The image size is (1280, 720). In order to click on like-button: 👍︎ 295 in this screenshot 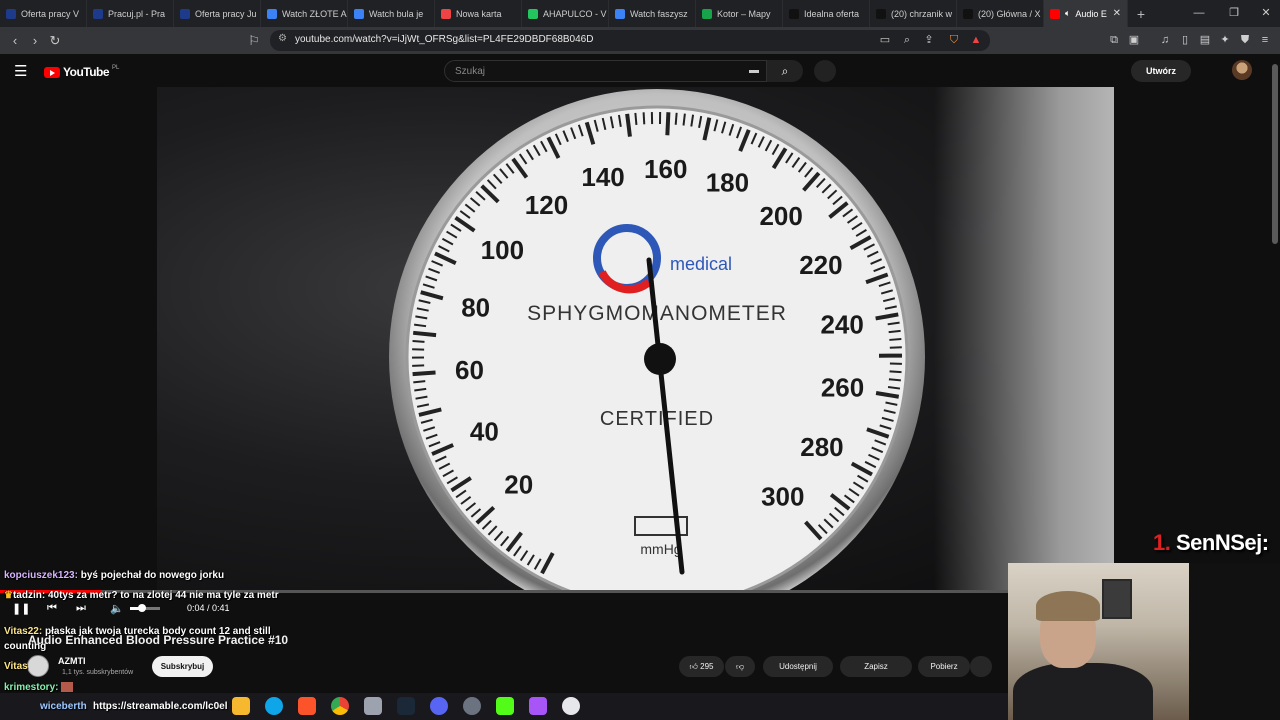, I will do `click(701, 666)`.